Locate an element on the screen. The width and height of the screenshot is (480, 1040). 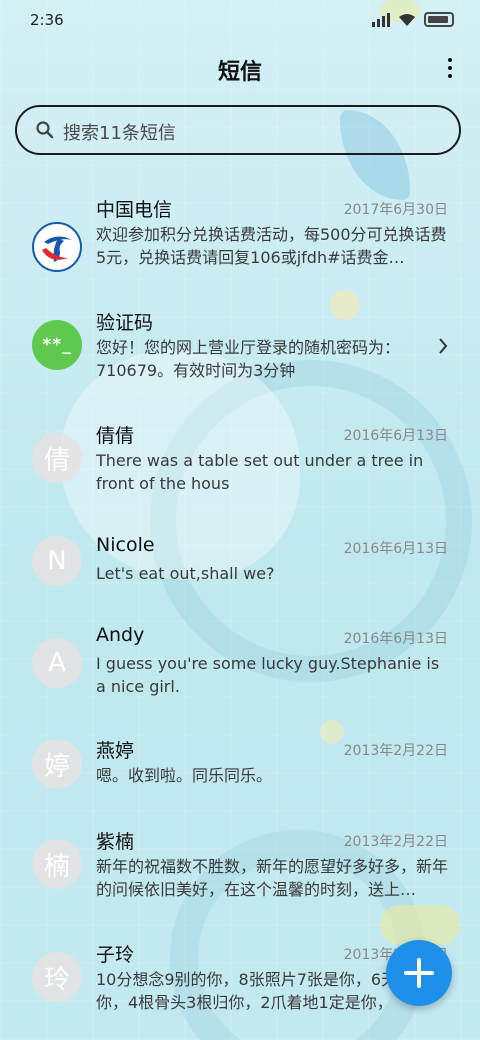
conversation-preview: 您好！您的网上营业厅登录的随机密码为：710679。有效时间为3分钟 is located at coordinates (248, 359).